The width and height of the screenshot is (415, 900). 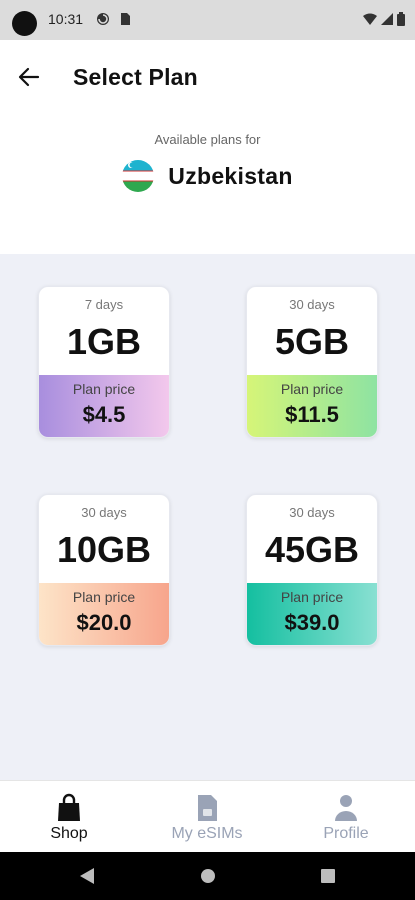 What do you see at coordinates (312, 414) in the screenshot?
I see `plan-price: $11.5` at bounding box center [312, 414].